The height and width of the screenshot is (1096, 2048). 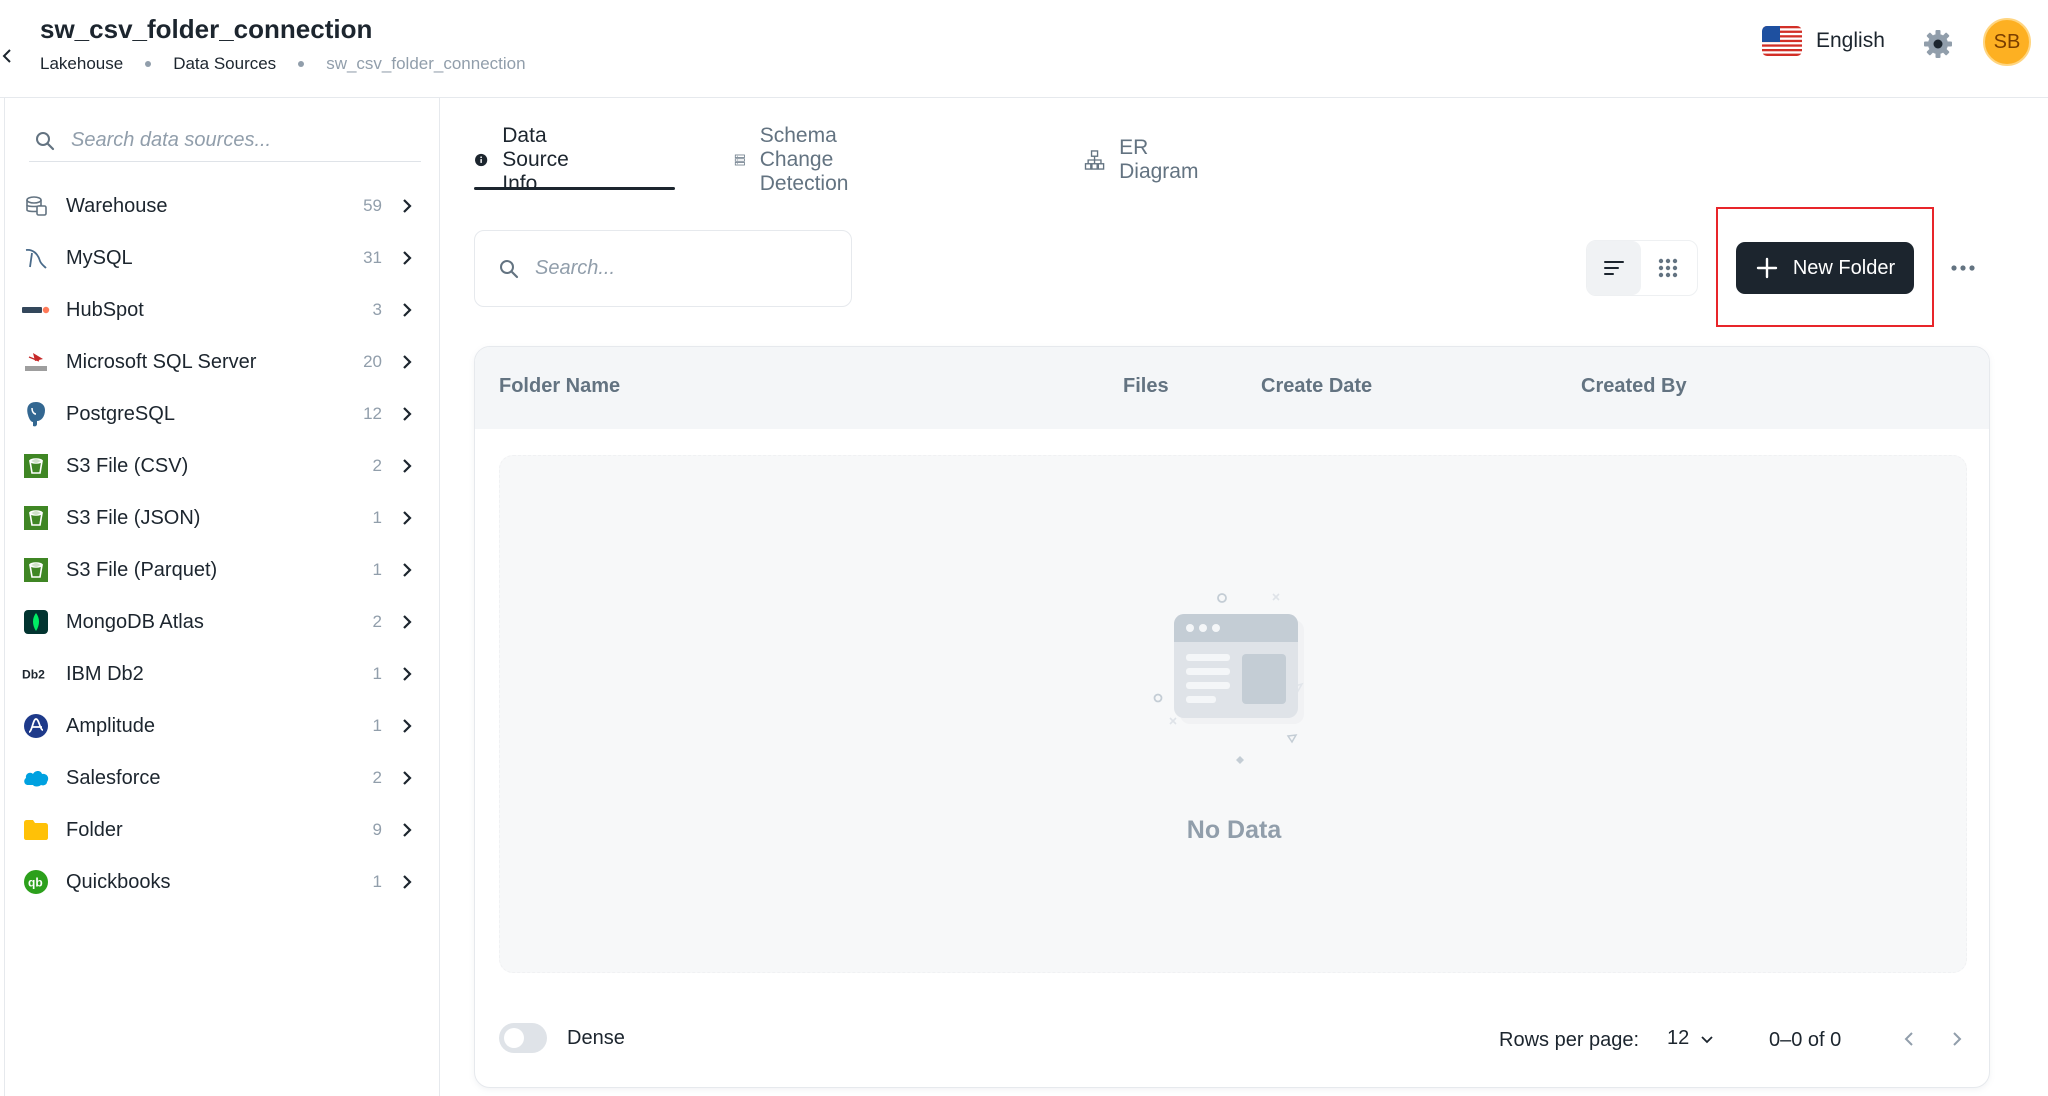 I want to click on sidebar-item-quickbooks: qb Quickbooks 1, so click(x=218, y=882).